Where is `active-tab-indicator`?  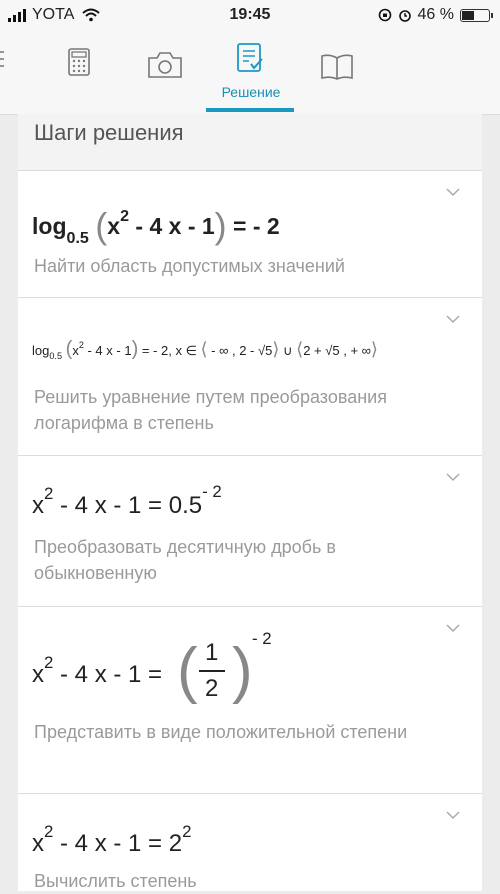 active-tab-indicator is located at coordinates (250, 110).